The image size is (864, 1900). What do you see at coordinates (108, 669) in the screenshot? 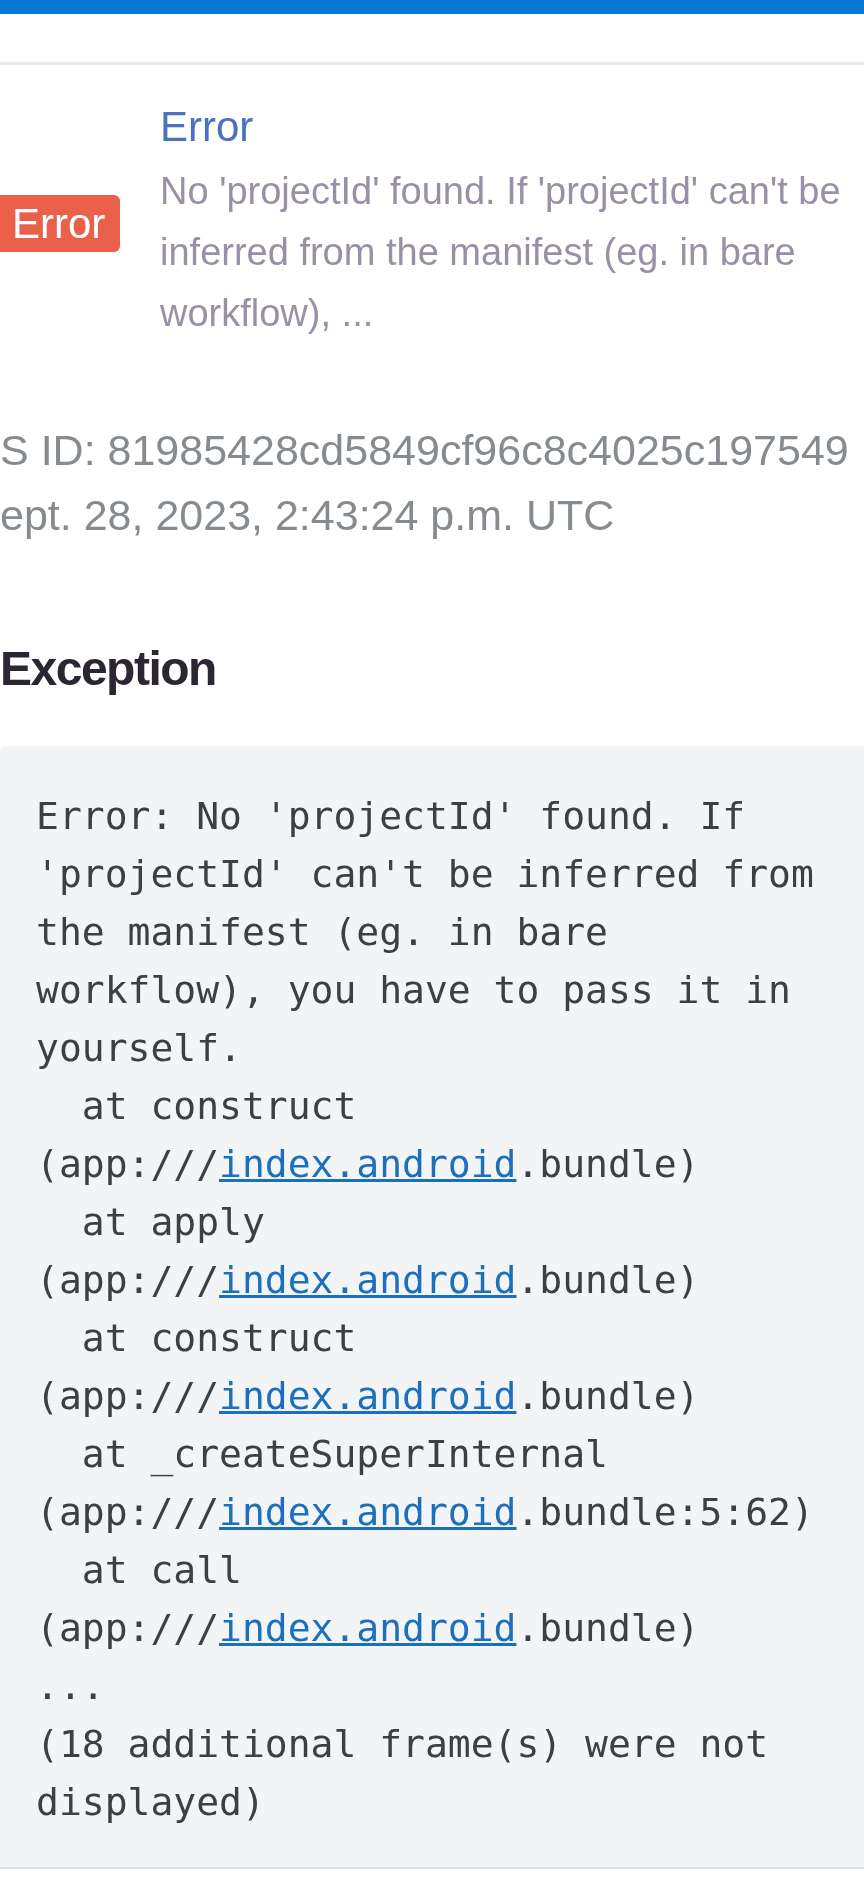
I see `exception-heading: Exception` at bounding box center [108, 669].